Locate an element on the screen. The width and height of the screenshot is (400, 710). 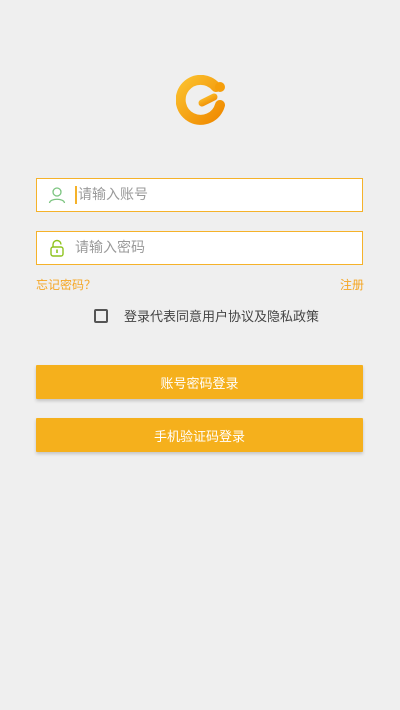
account-input is located at coordinates (220, 195).